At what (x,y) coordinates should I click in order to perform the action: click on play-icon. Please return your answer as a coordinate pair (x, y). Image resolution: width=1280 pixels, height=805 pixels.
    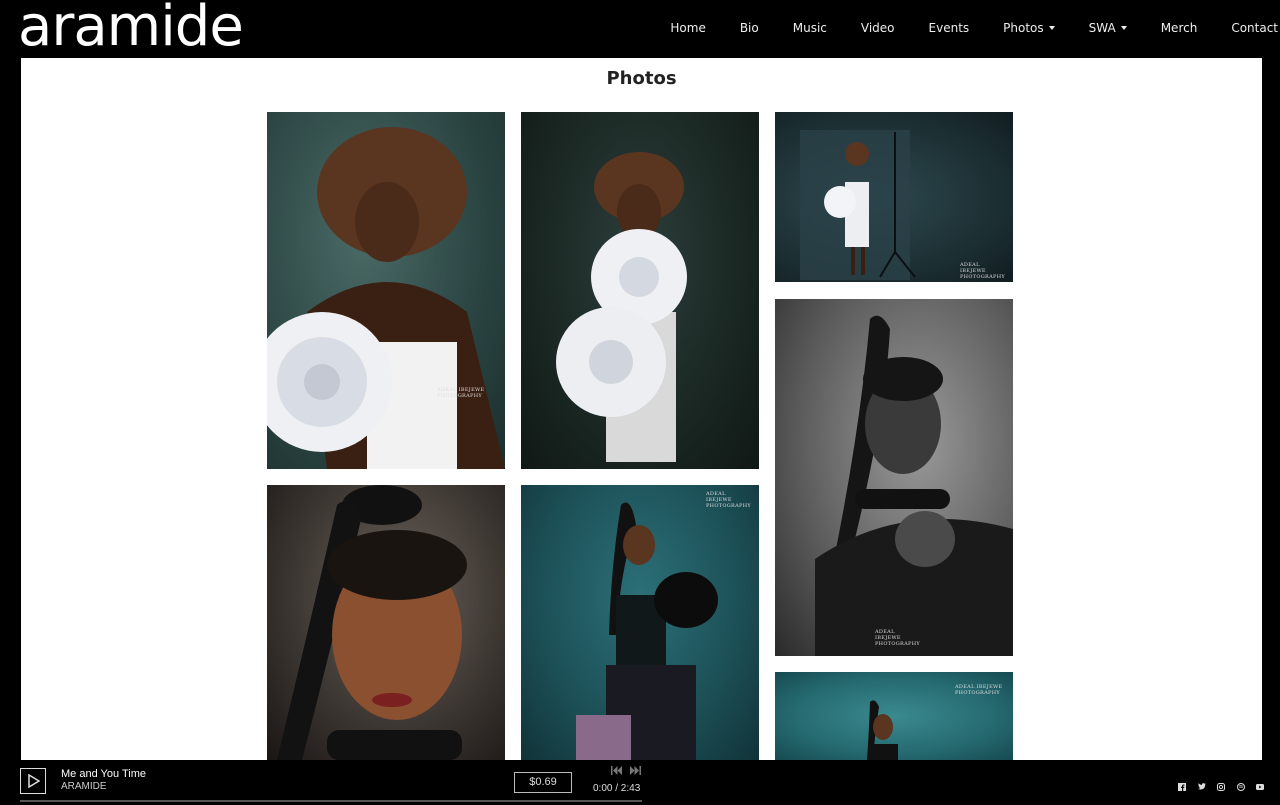
    Looking at the image, I should click on (34, 781).